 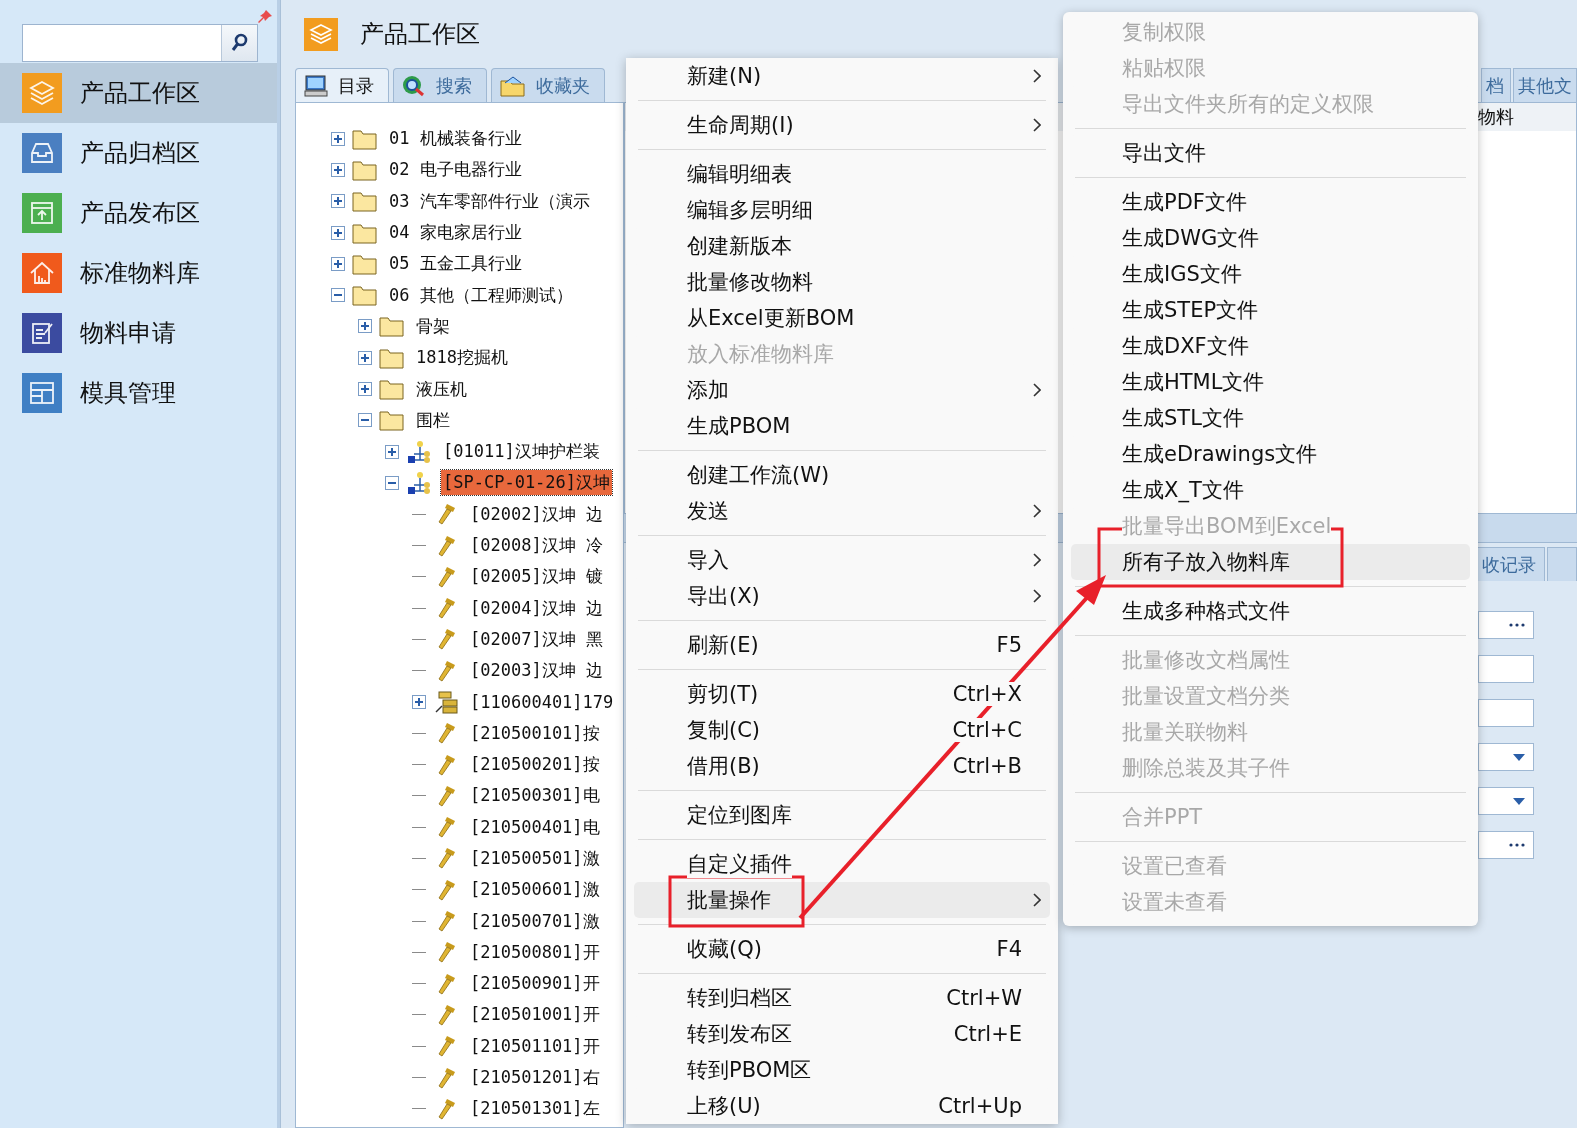 What do you see at coordinates (536, 639) in the screenshot?
I see `tree-item: [02007]汉坤 黑` at bounding box center [536, 639].